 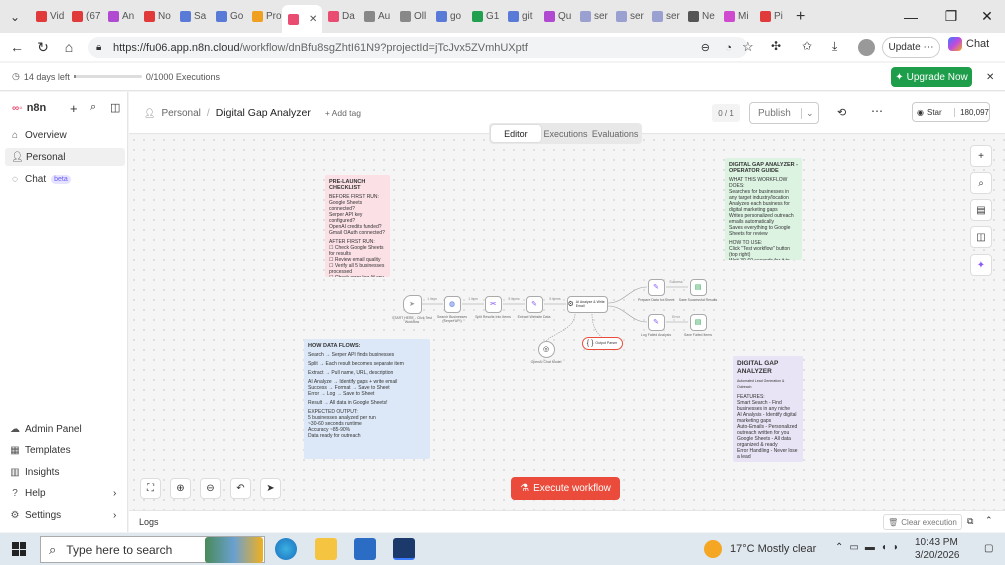 What do you see at coordinates (156, 17) in the screenshot?
I see `browser-tab: No` at bounding box center [156, 17].